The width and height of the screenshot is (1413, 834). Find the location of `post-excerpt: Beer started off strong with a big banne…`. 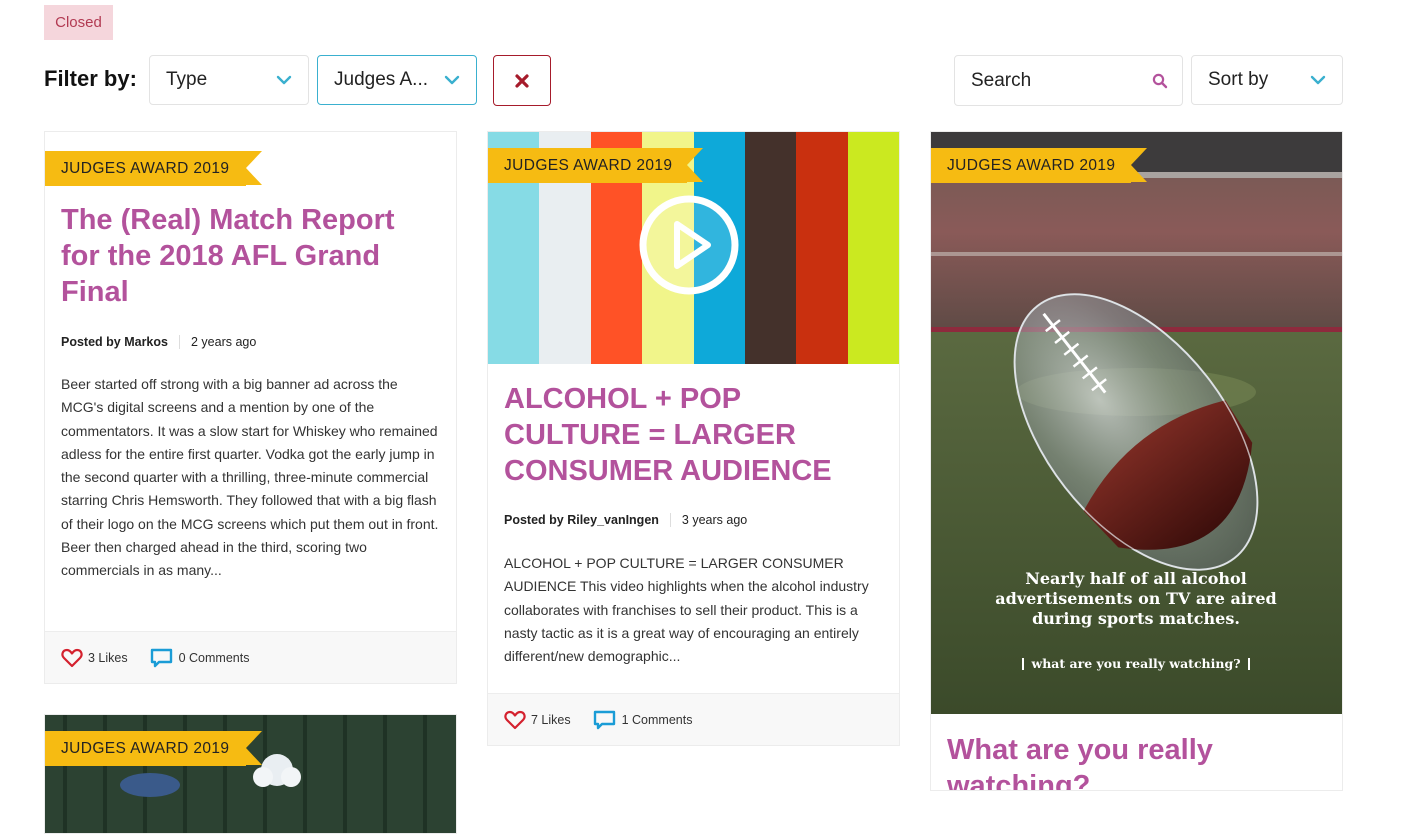

post-excerpt: Beer started off strong with a big banne… is located at coordinates (250, 477).